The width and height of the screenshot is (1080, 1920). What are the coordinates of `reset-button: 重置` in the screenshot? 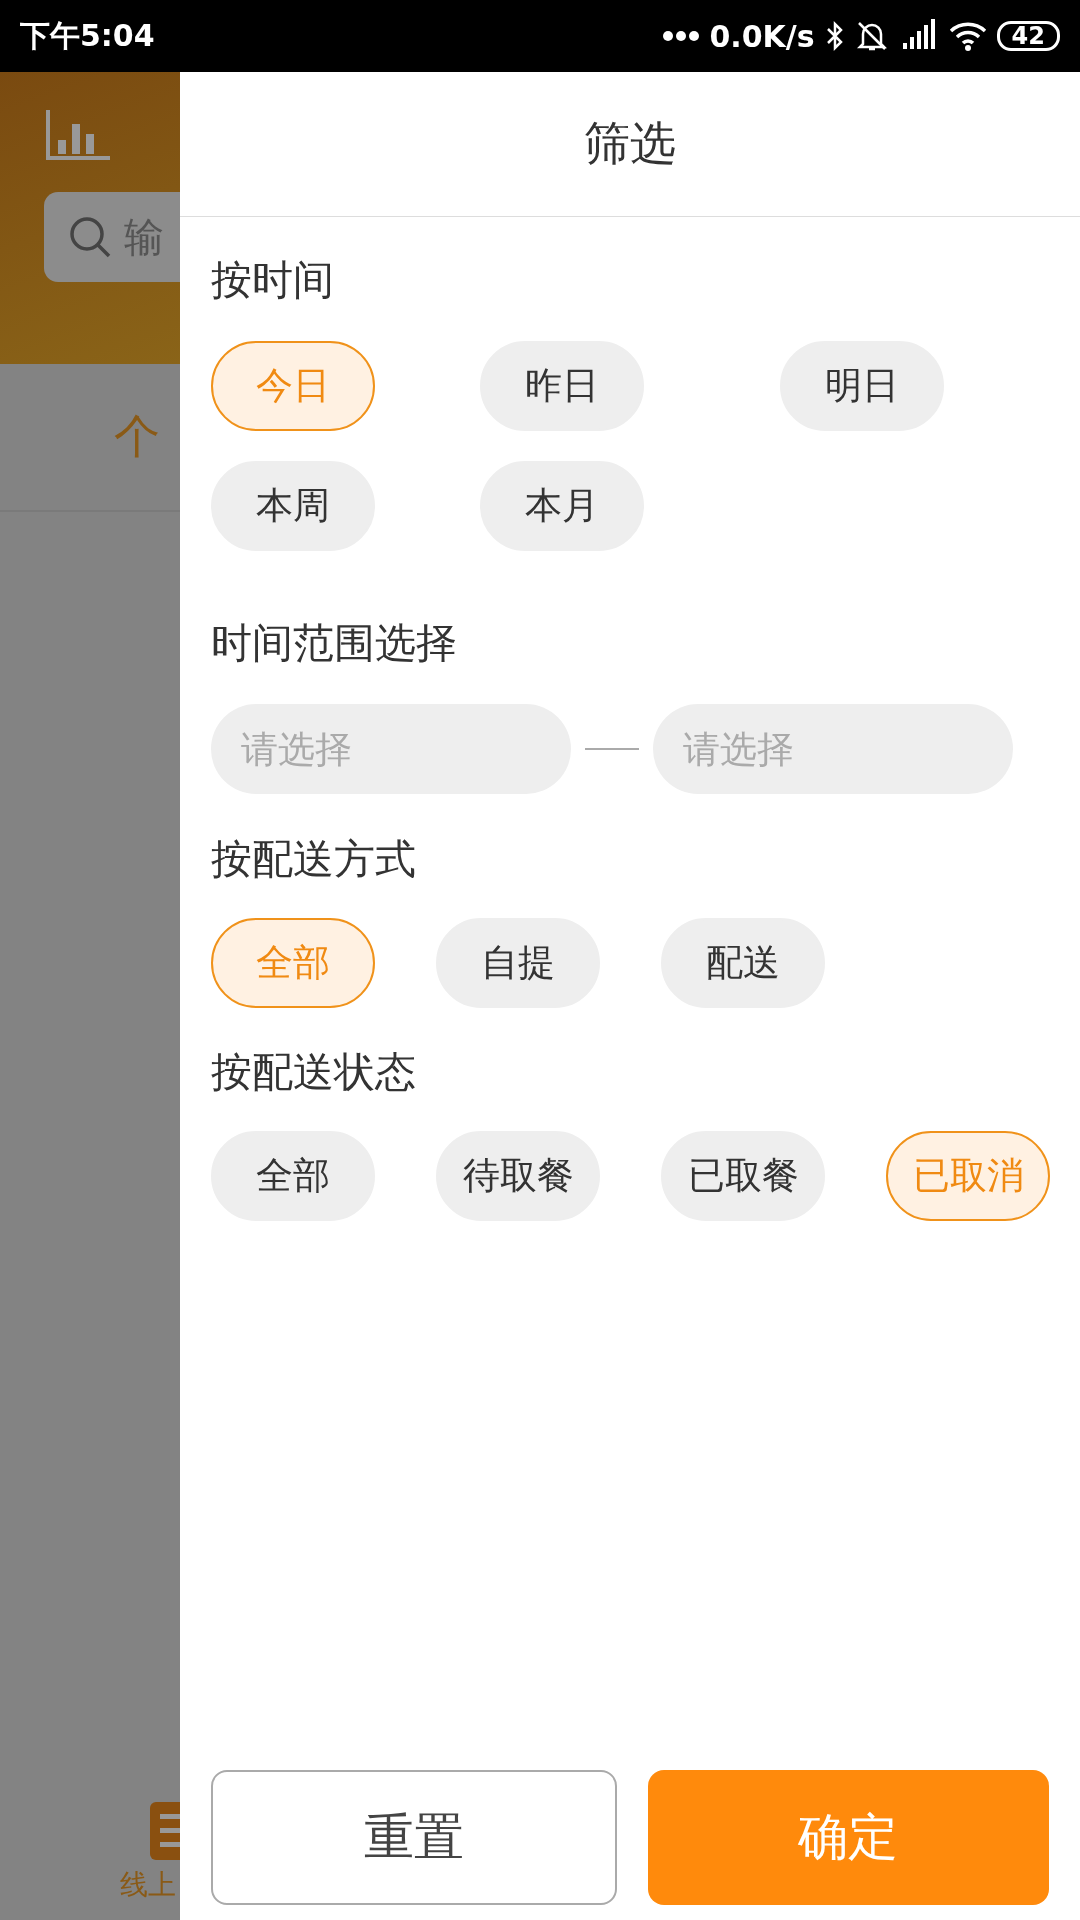 It's located at (414, 1837).